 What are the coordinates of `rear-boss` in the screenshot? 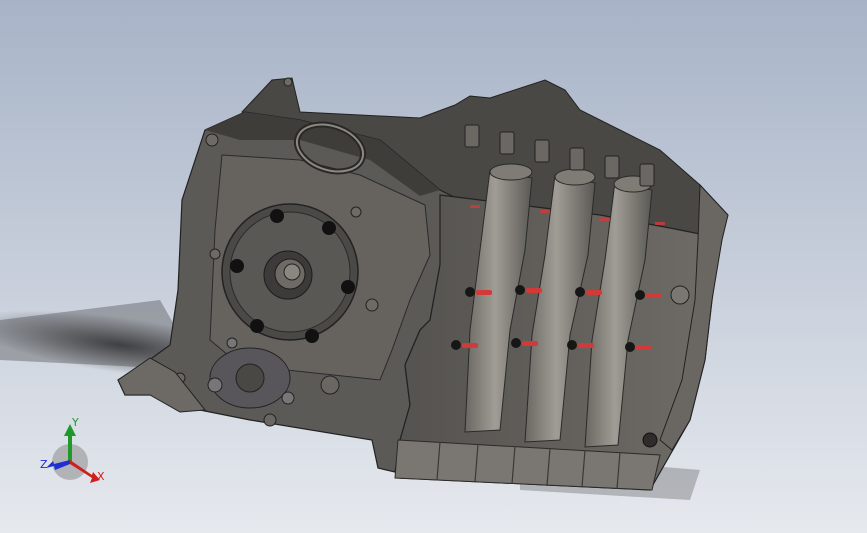 It's located at (680, 295).